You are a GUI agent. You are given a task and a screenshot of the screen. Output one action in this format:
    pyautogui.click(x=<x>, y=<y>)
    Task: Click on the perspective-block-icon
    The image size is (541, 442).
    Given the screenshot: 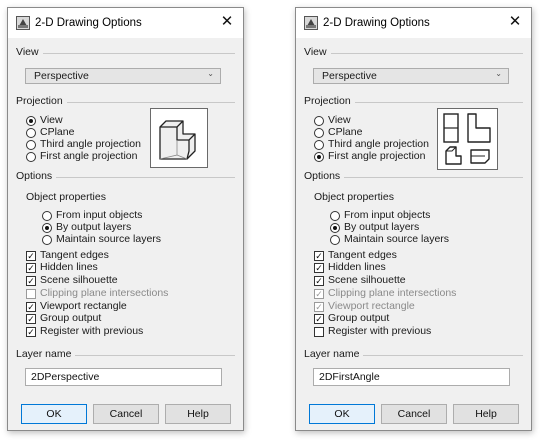 What is the action you would take?
    pyautogui.click(x=177, y=140)
    